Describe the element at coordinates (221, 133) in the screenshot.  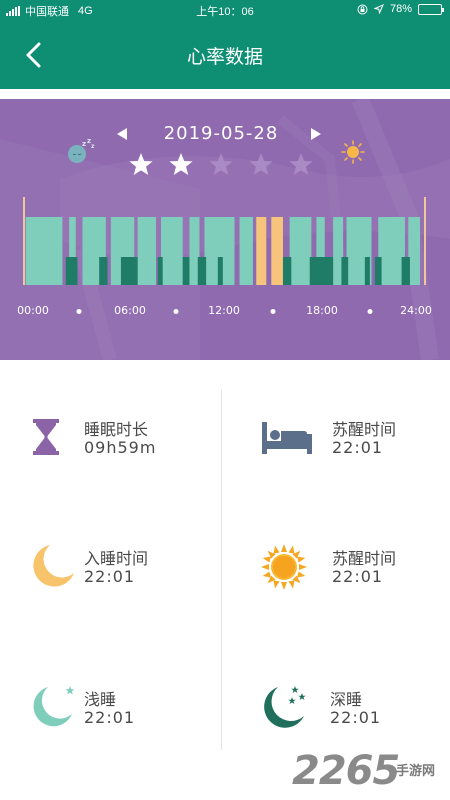
I see `current-date: 2019-05-28` at that location.